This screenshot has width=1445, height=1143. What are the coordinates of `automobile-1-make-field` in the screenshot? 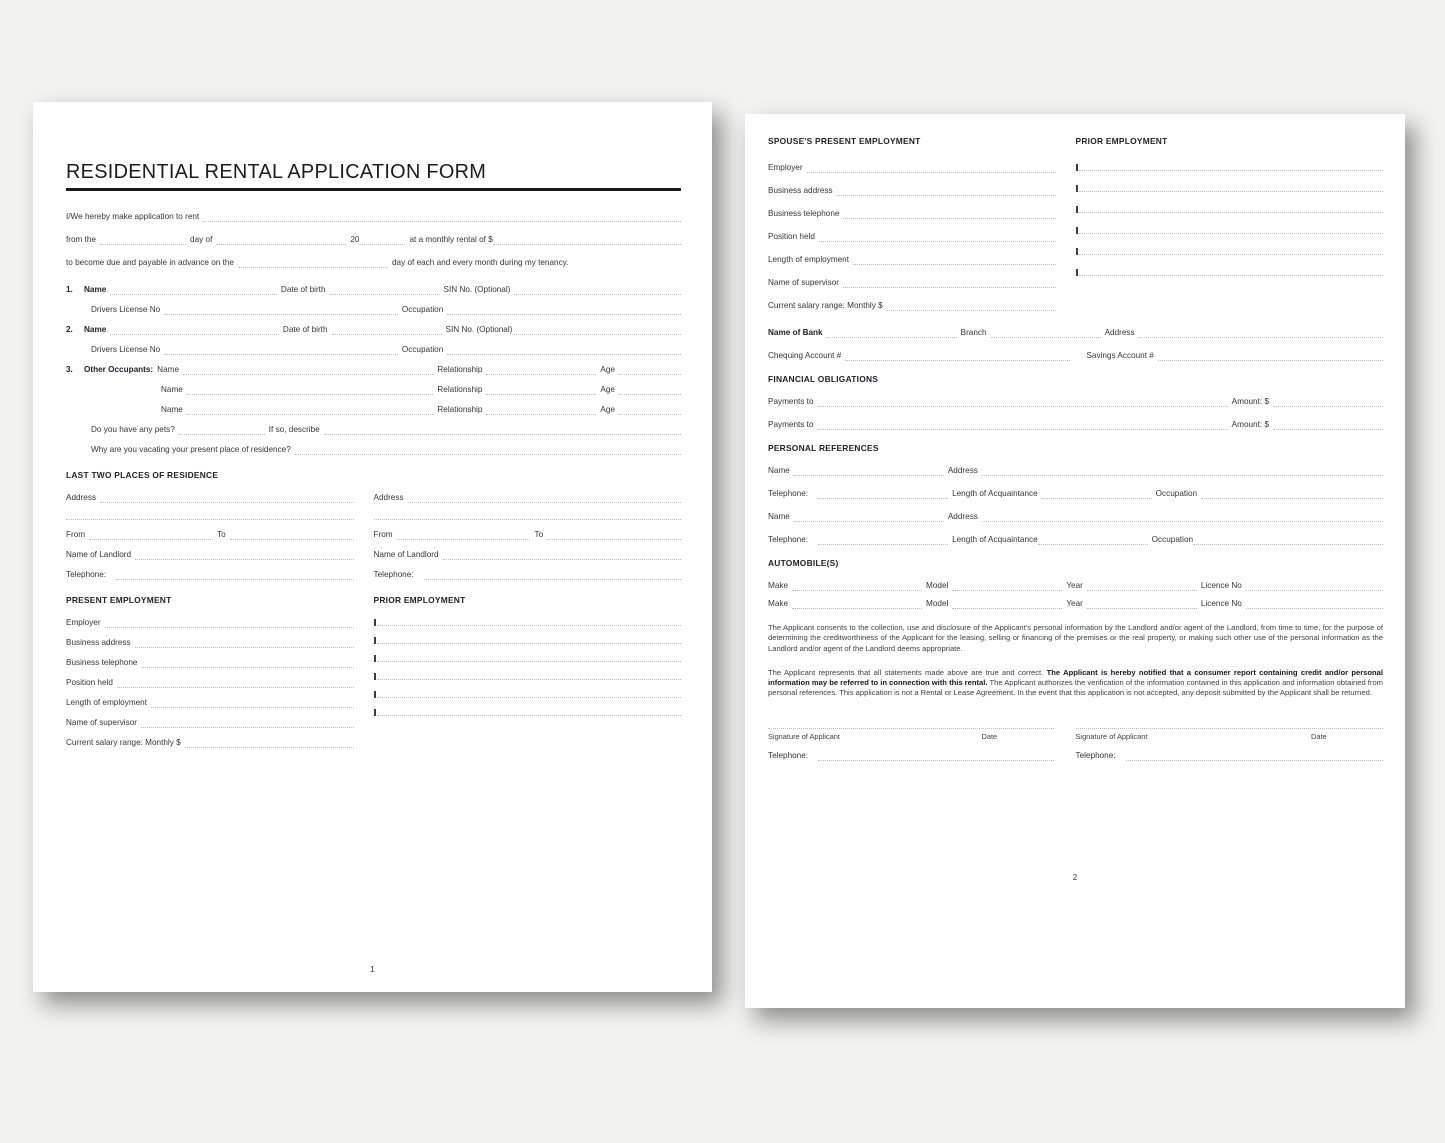 It's located at (857, 587).